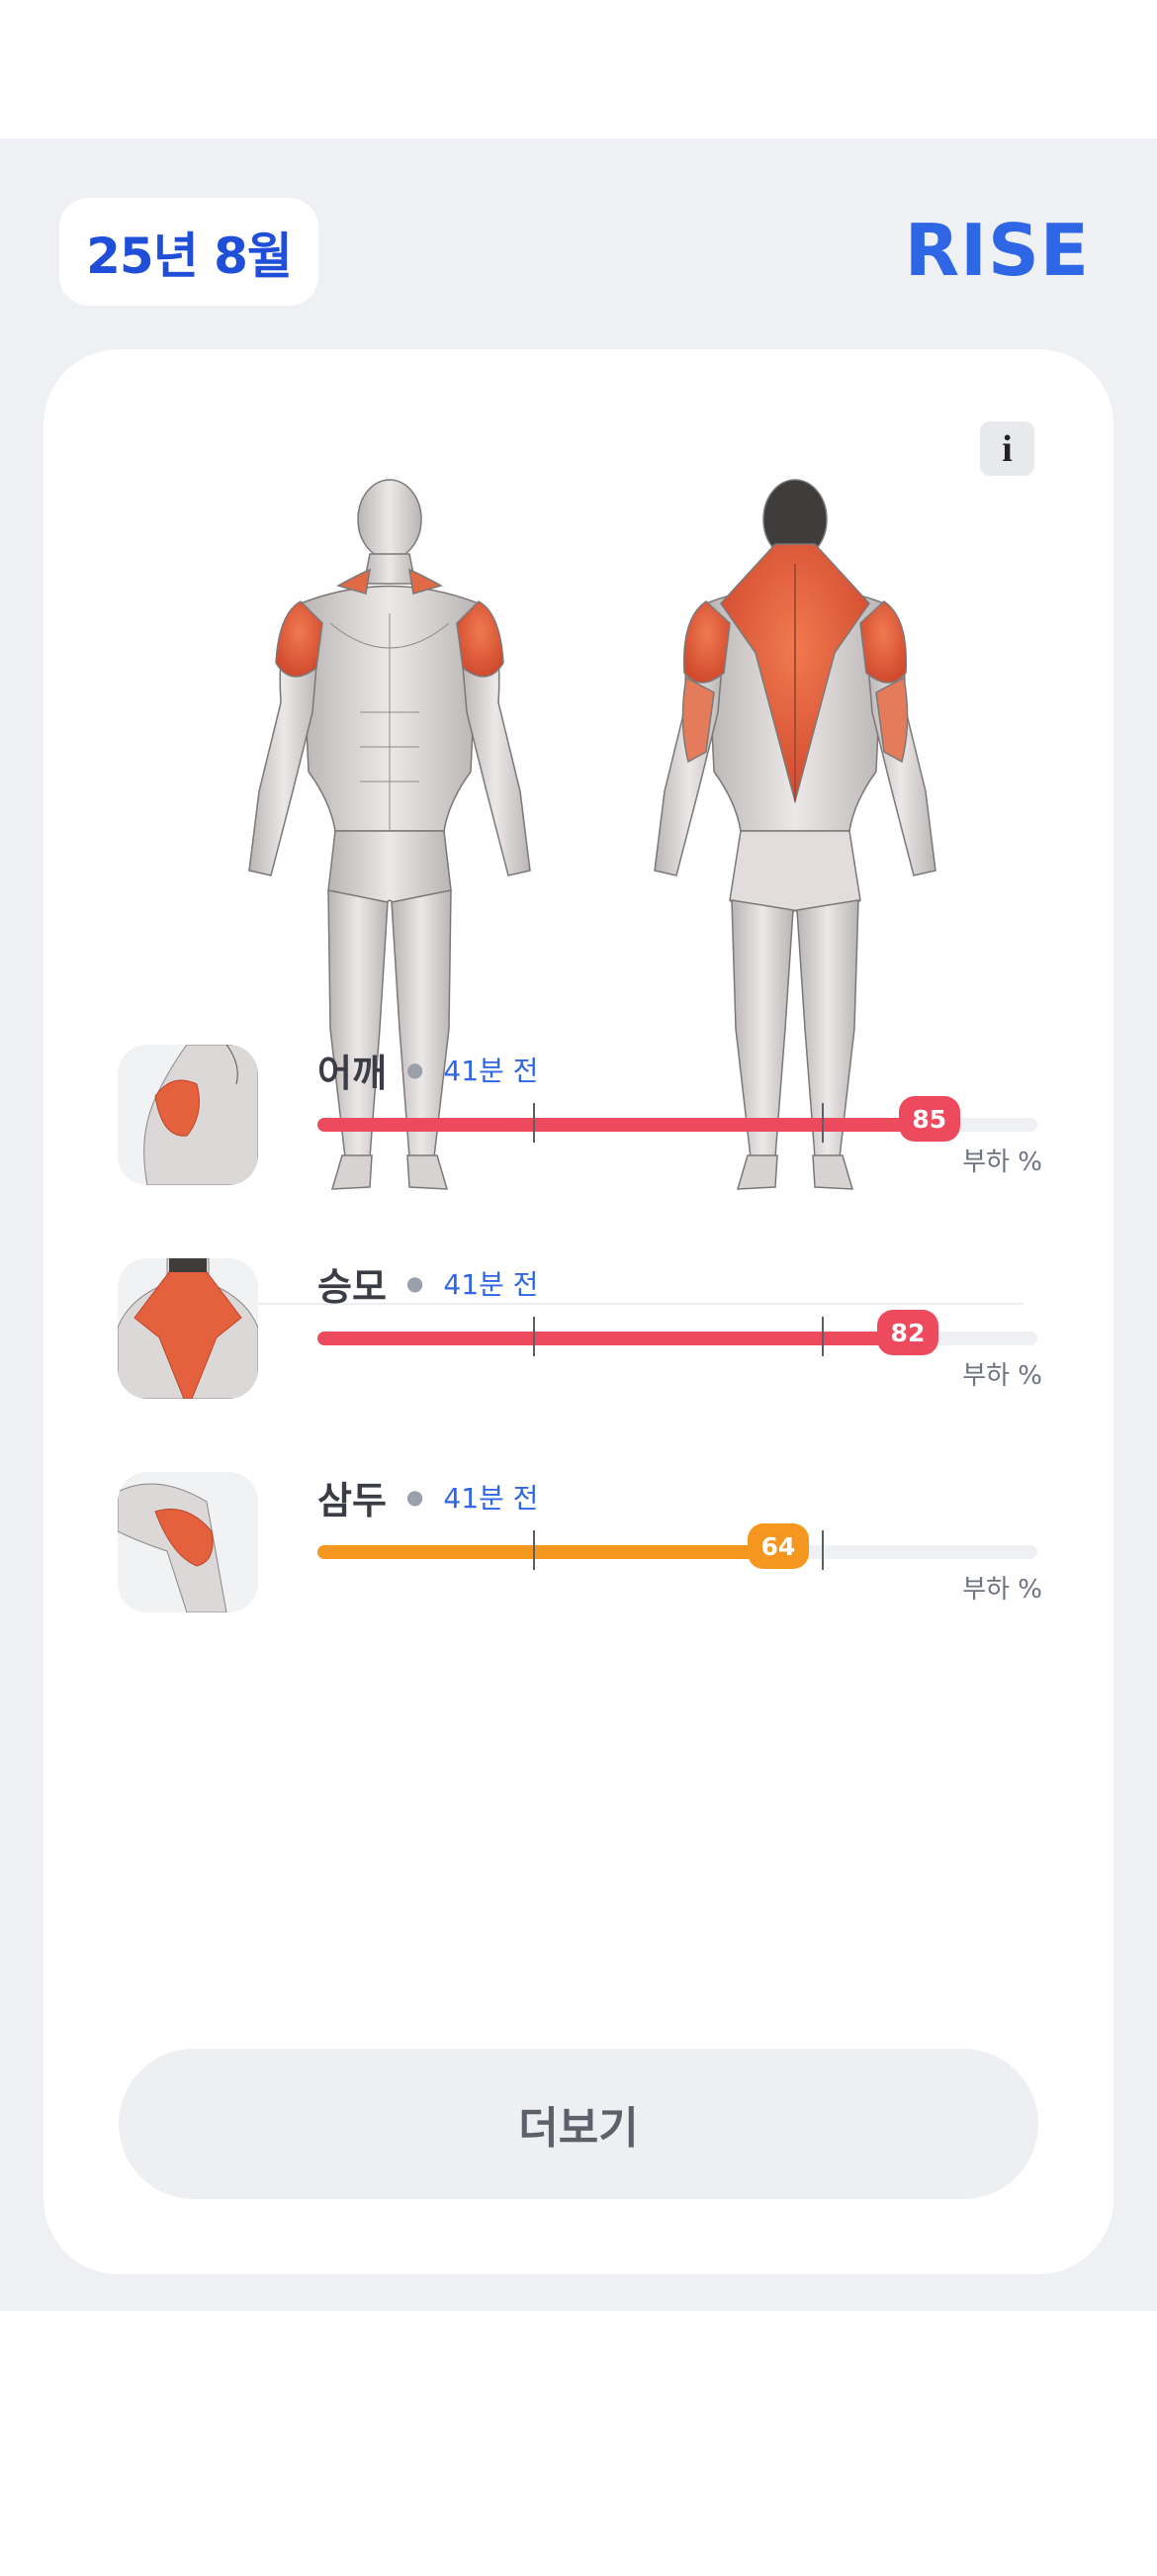 The height and width of the screenshot is (2576, 1157). I want to click on muscle-row: 어깨 ● 41분 전 85 부하 %, so click(580, 1115).